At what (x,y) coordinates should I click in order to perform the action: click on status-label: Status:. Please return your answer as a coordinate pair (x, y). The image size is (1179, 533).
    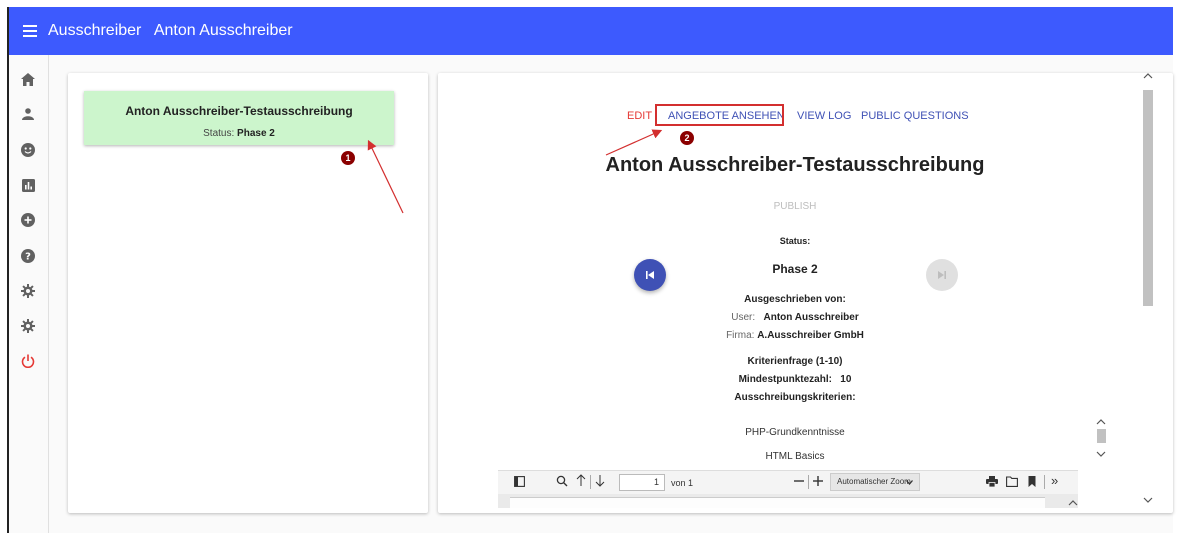
    Looking at the image, I should click on (795, 241).